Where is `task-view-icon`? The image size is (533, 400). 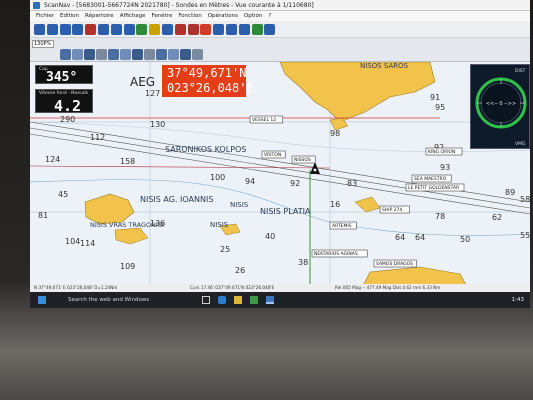
task-view-icon is located at coordinates (206, 300).